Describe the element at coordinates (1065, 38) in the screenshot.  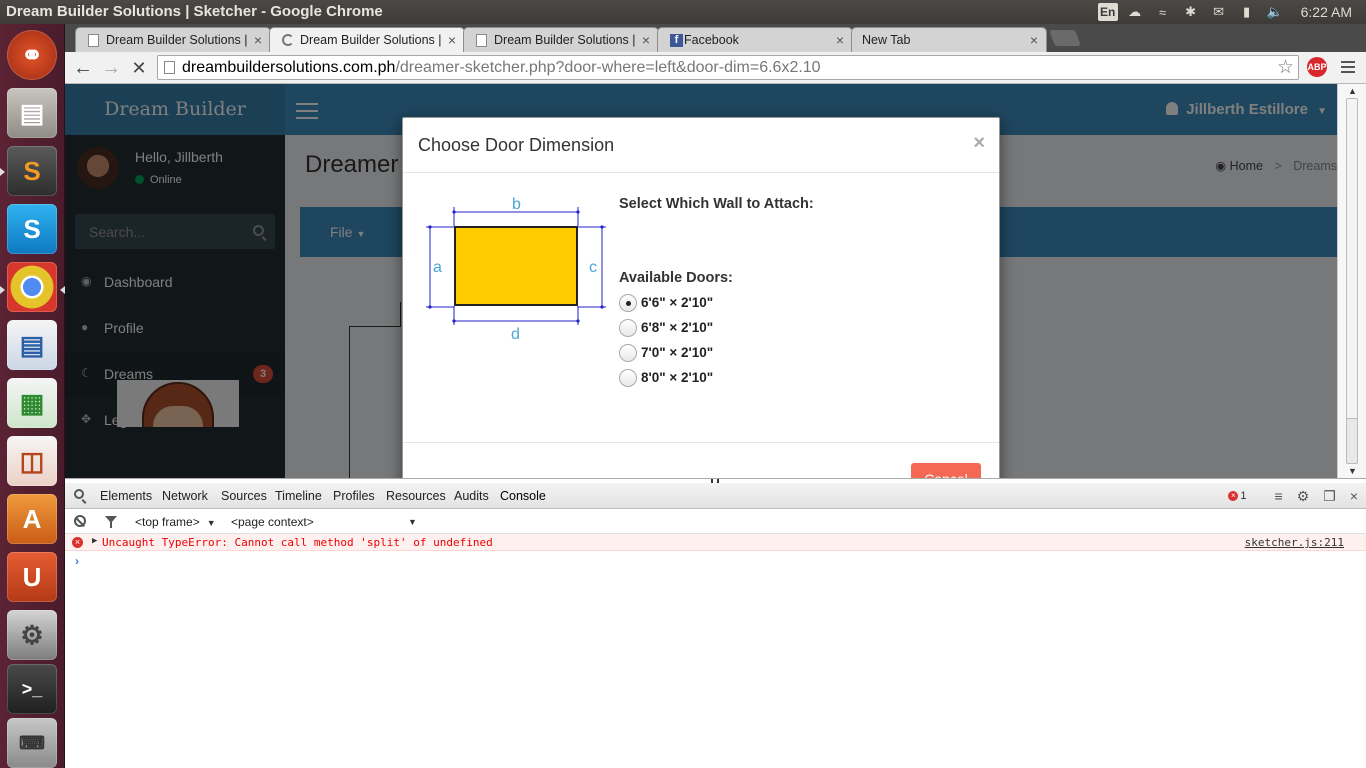
I see `new-tab-button` at that location.